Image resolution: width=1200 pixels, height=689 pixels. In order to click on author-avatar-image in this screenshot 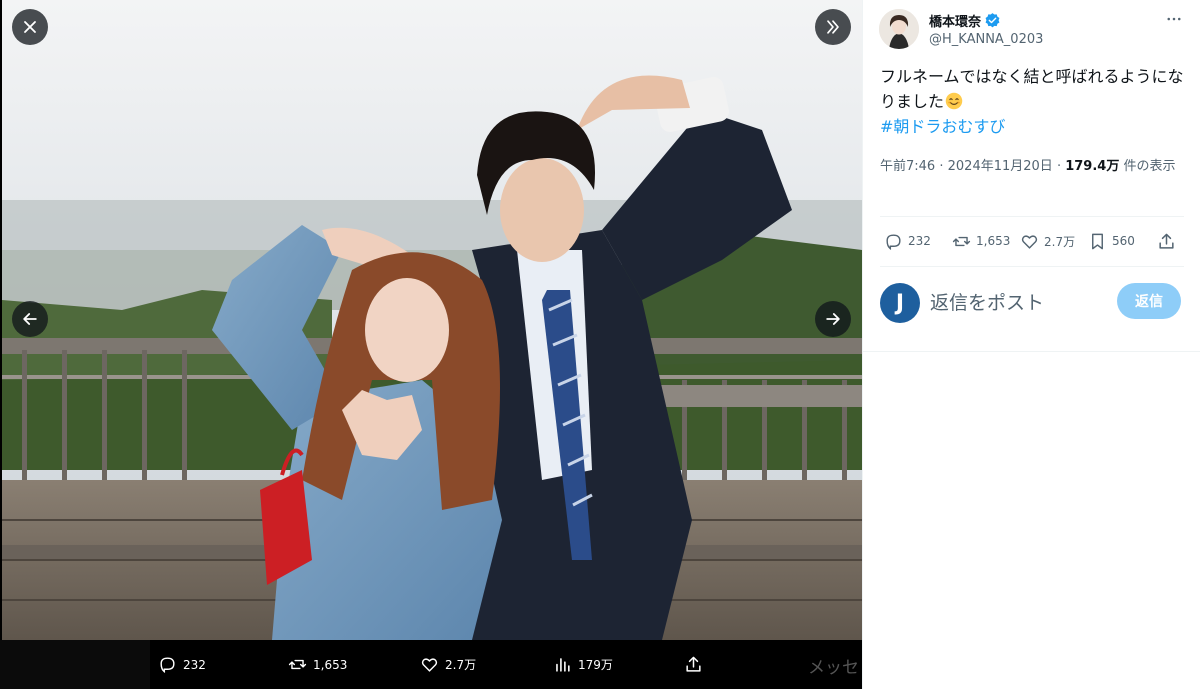, I will do `click(899, 29)`.